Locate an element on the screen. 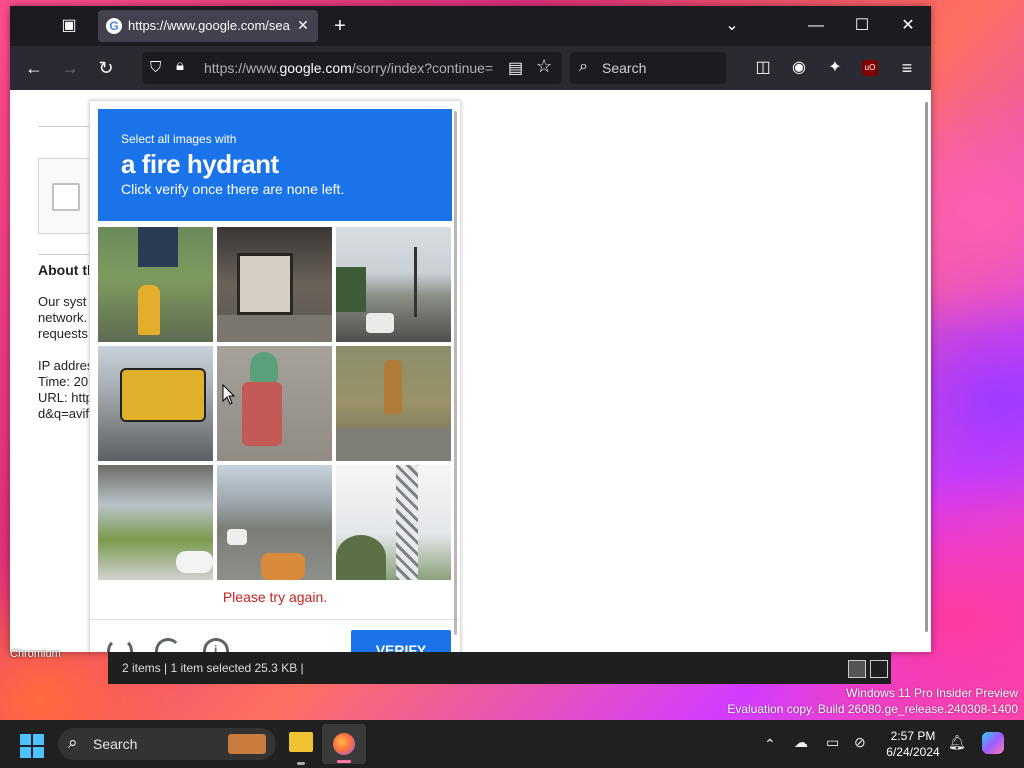 This screenshot has width=1024, height=768. bus-image is located at coordinates (163, 395).